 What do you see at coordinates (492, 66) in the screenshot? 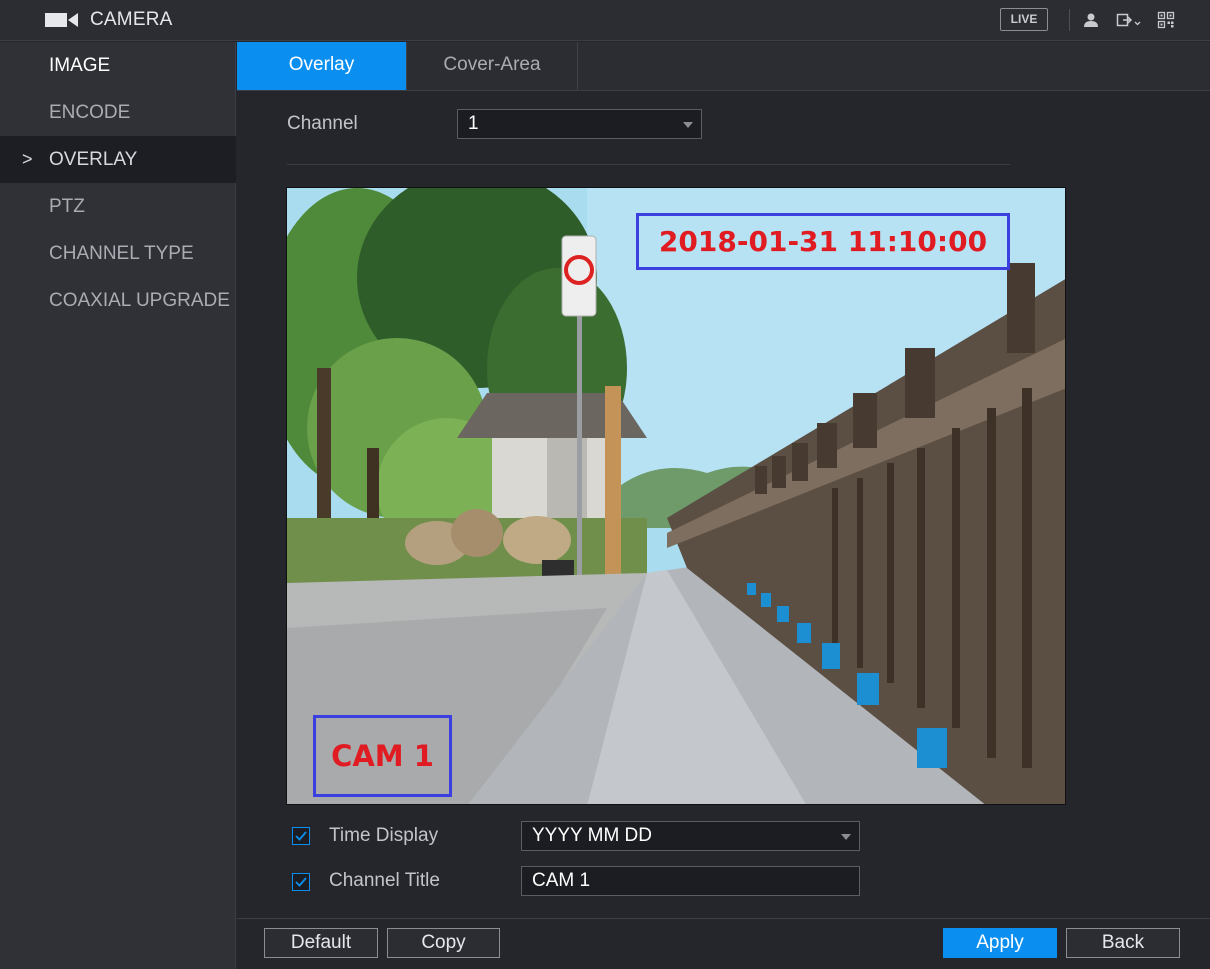
I see `tab-cover-area: Cover-Area` at bounding box center [492, 66].